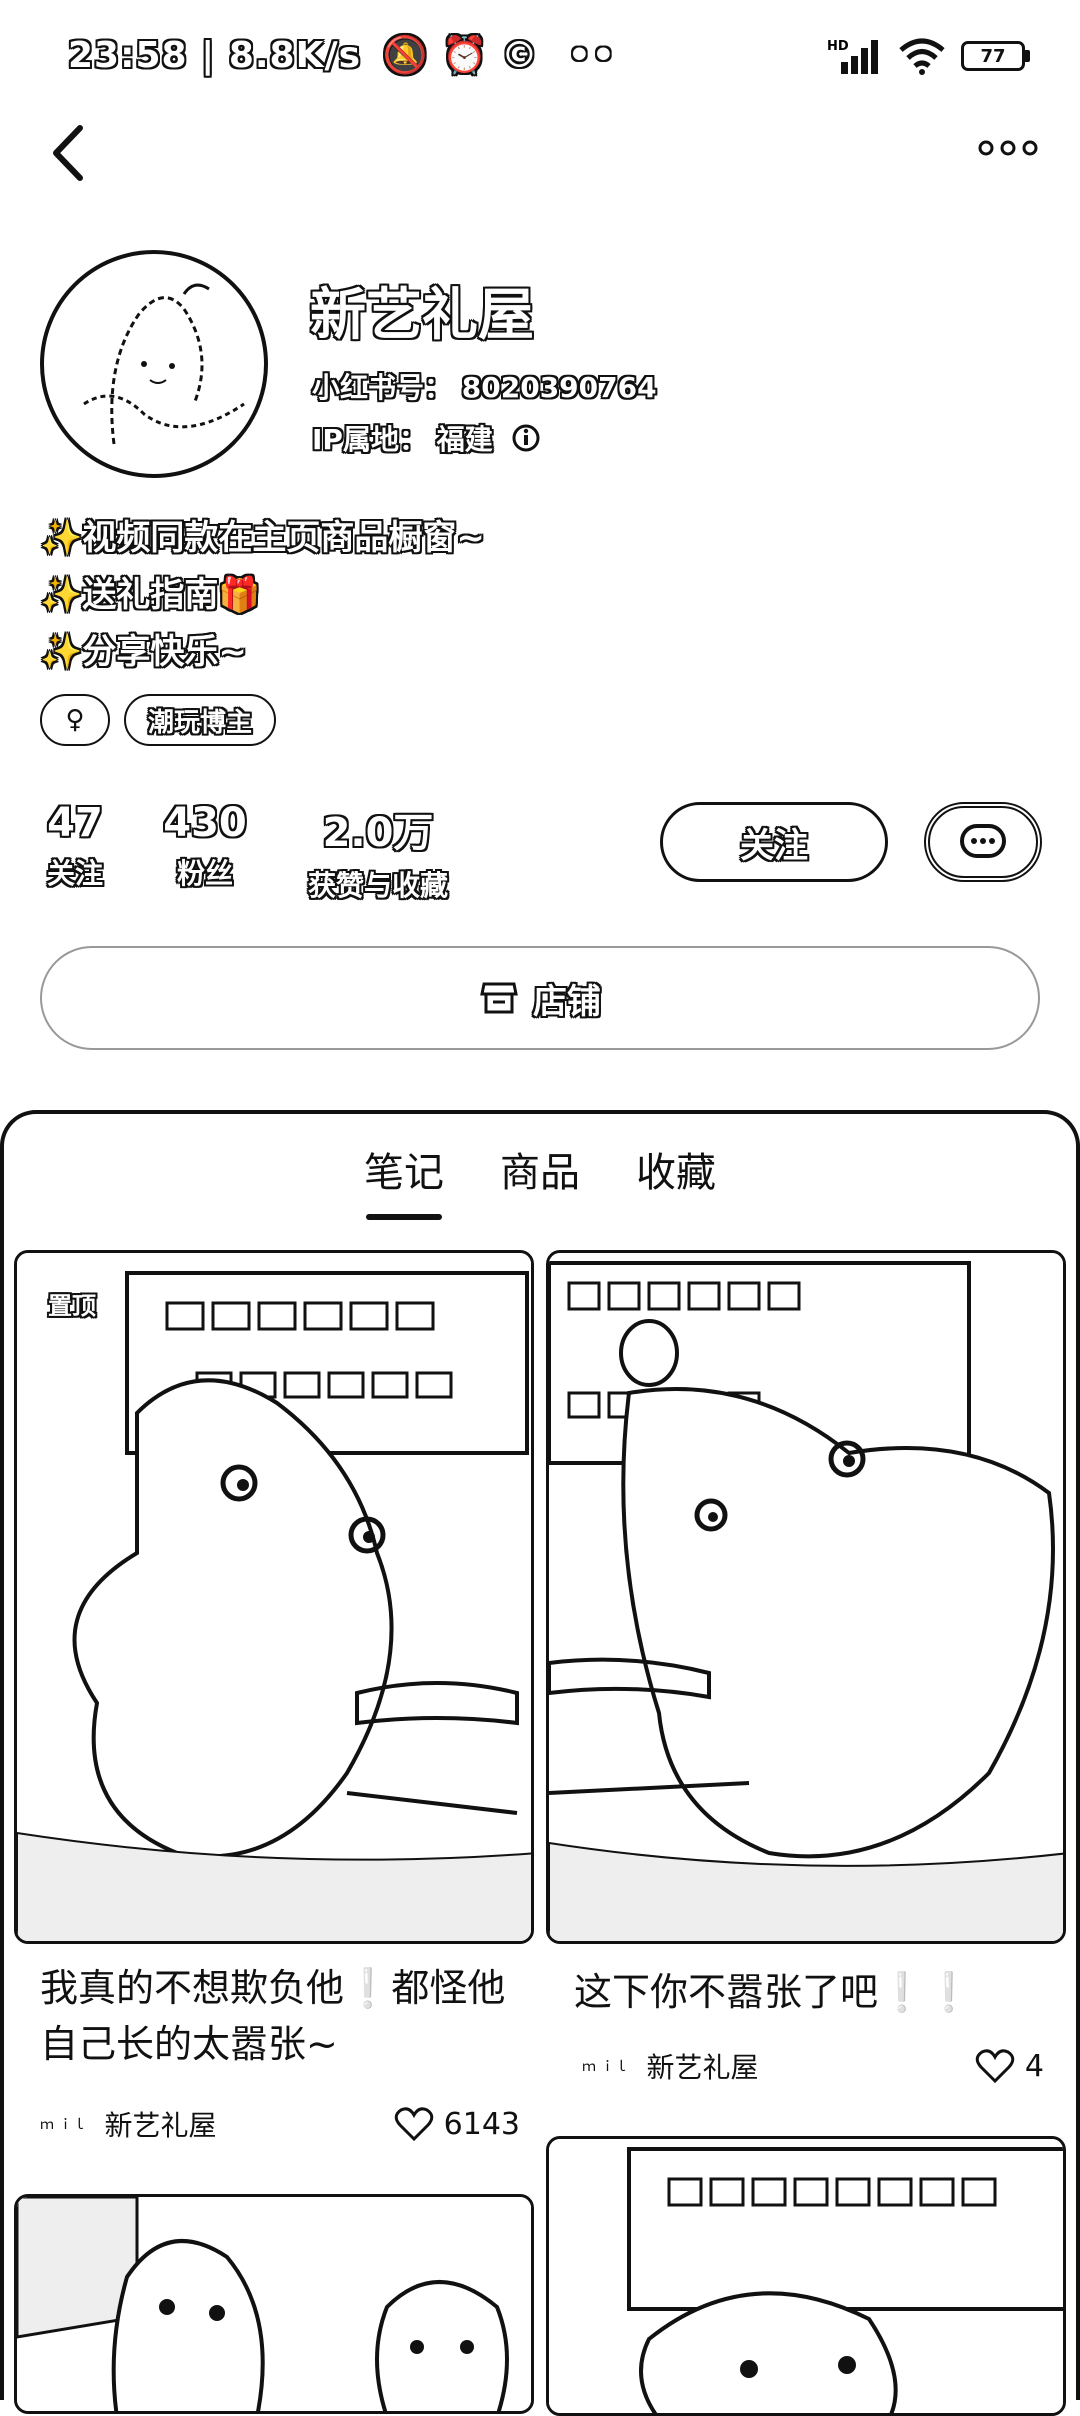 Image resolution: width=1080 pixels, height=2416 pixels. I want to click on category-tag: 潮玩博主, so click(200, 720).